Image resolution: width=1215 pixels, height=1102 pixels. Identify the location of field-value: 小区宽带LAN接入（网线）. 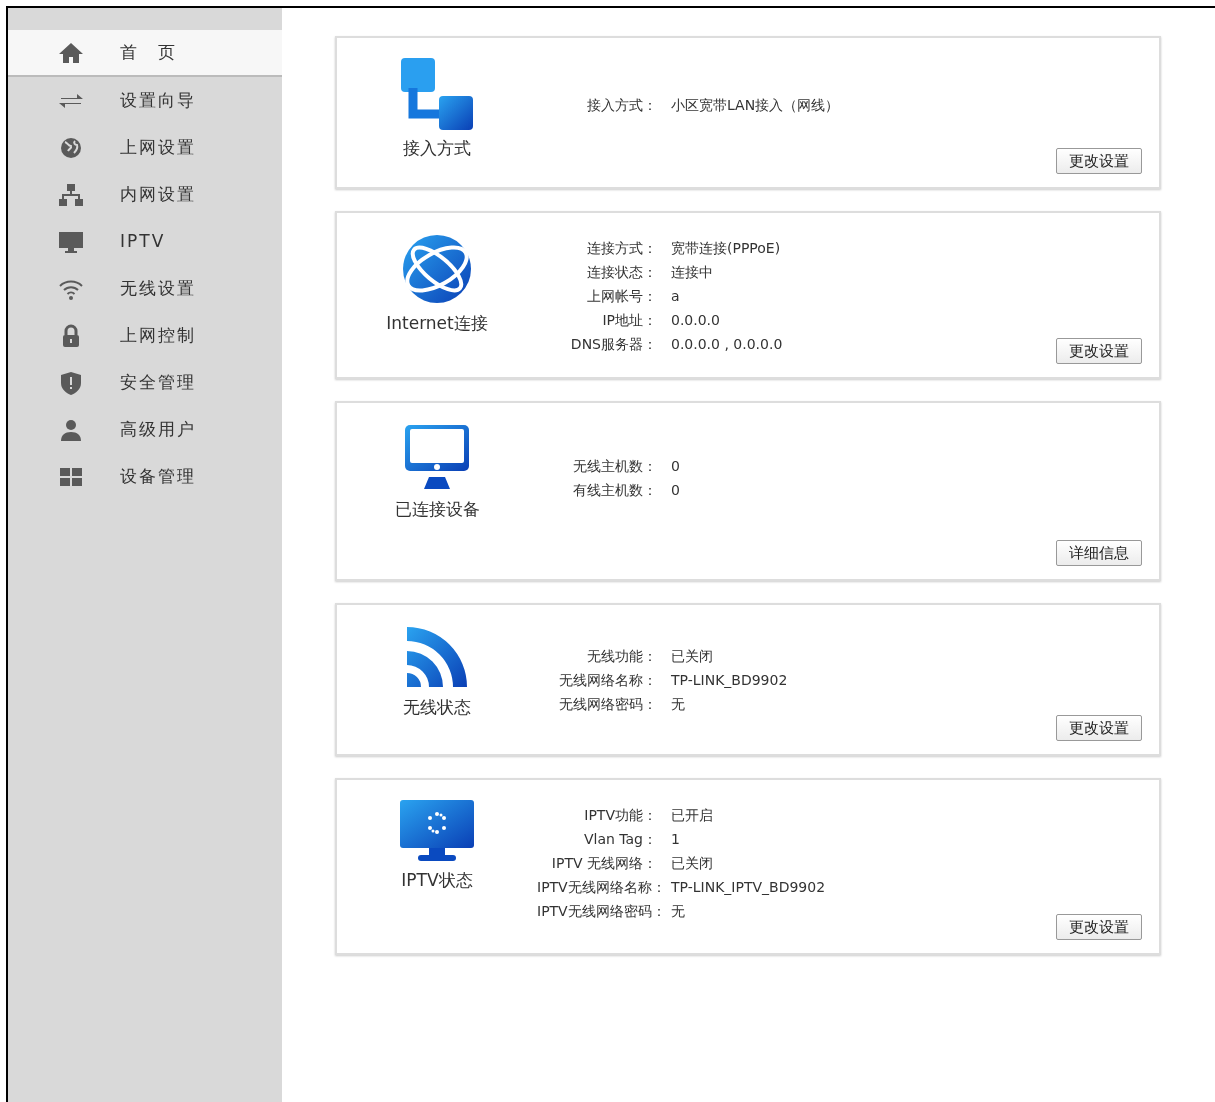
(755, 105).